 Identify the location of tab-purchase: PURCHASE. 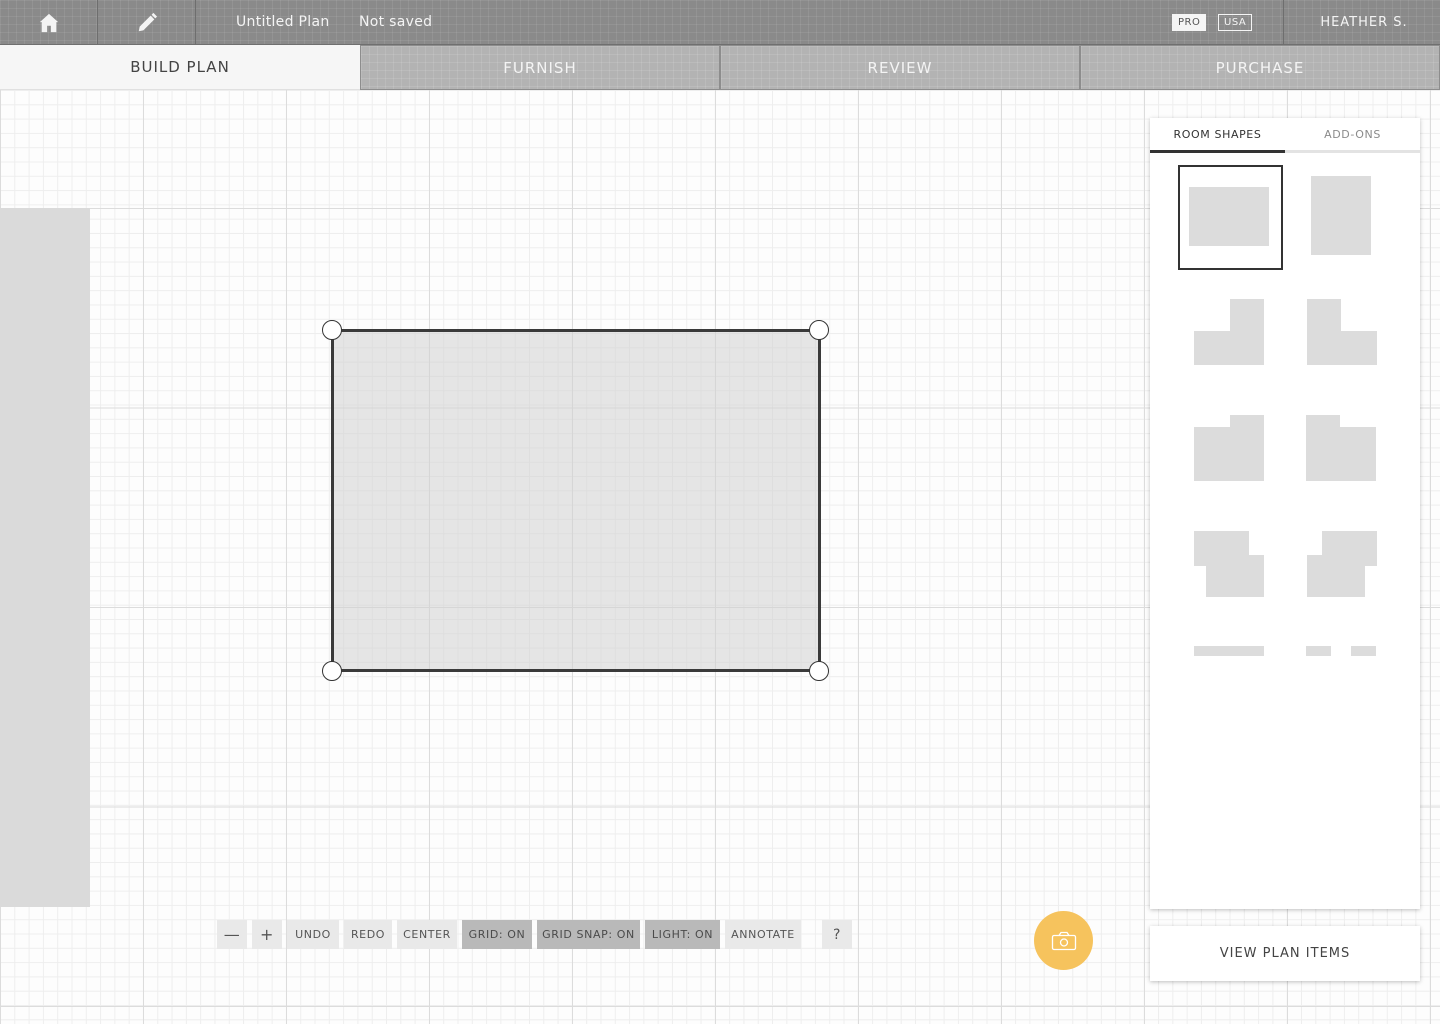
(1260, 67).